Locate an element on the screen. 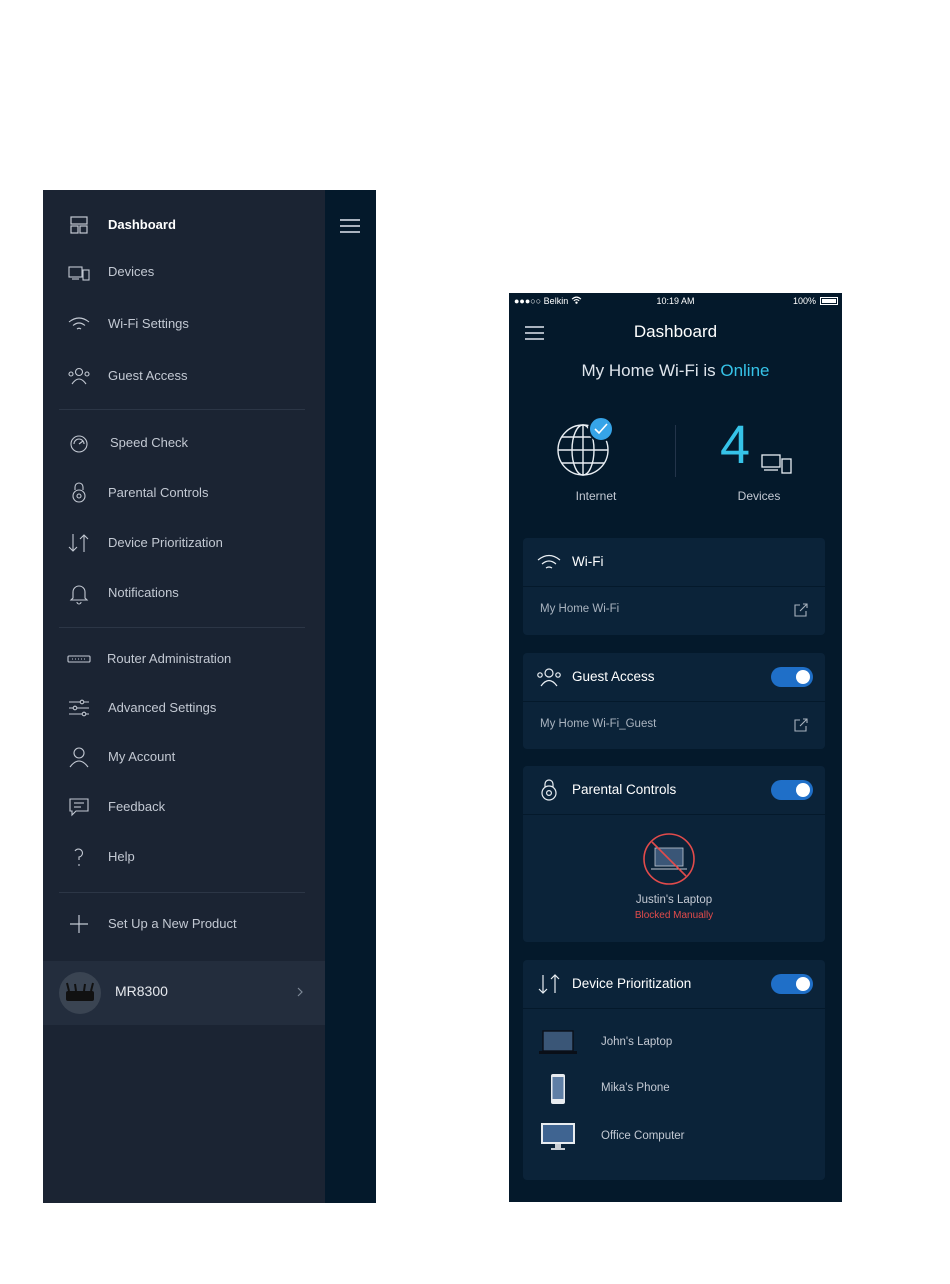 The width and height of the screenshot is (950, 1284). phone-icon is located at coordinates (558, 1089).